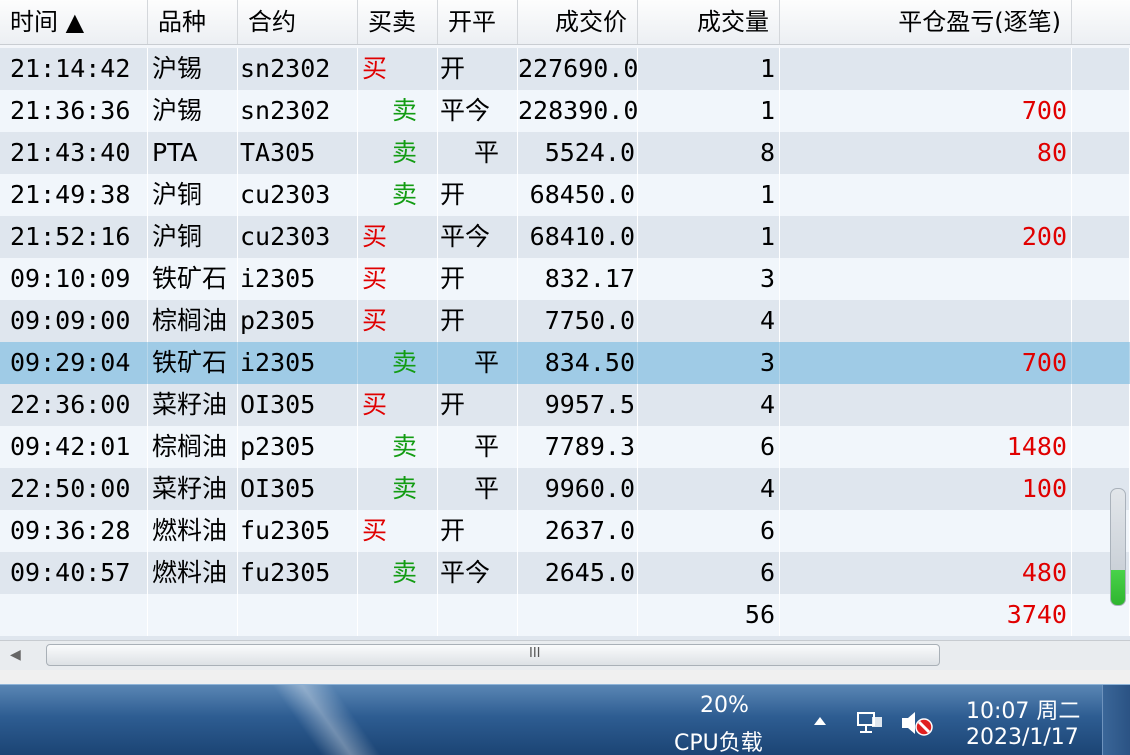 Image resolution: width=1130 pixels, height=755 pixels. I want to click on total-volume: 56, so click(709, 615).